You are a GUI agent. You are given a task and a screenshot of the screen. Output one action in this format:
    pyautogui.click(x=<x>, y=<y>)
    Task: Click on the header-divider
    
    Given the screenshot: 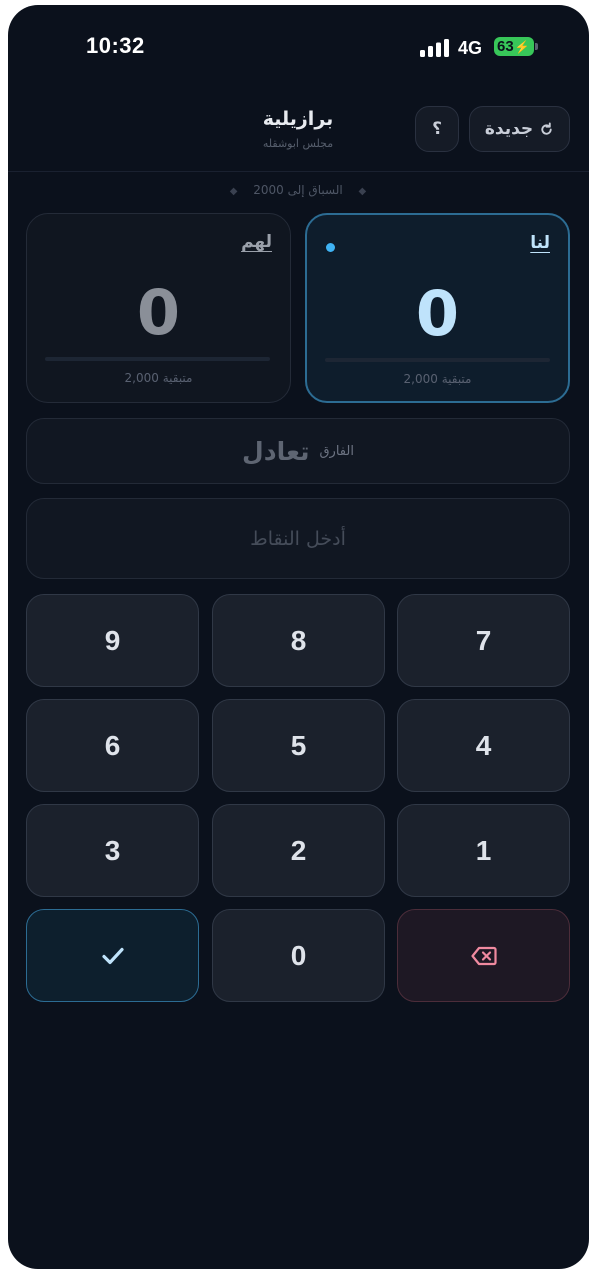 What is the action you would take?
    pyautogui.click(x=298, y=171)
    